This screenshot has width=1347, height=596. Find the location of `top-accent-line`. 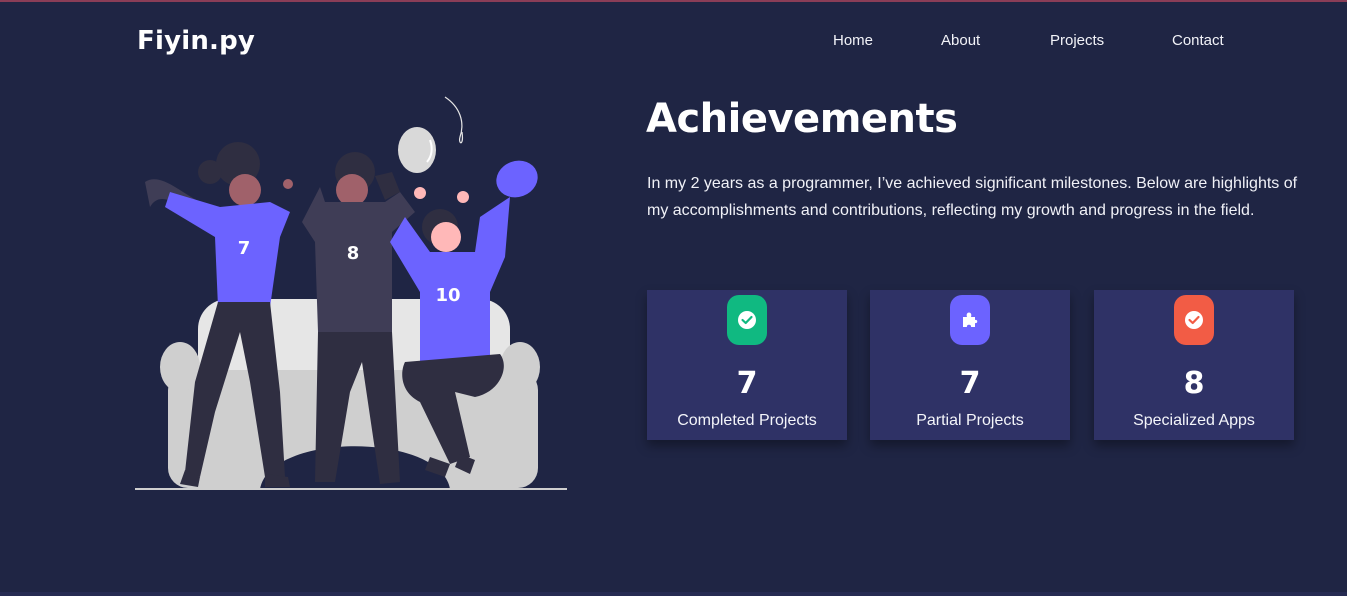

top-accent-line is located at coordinates (673, 1).